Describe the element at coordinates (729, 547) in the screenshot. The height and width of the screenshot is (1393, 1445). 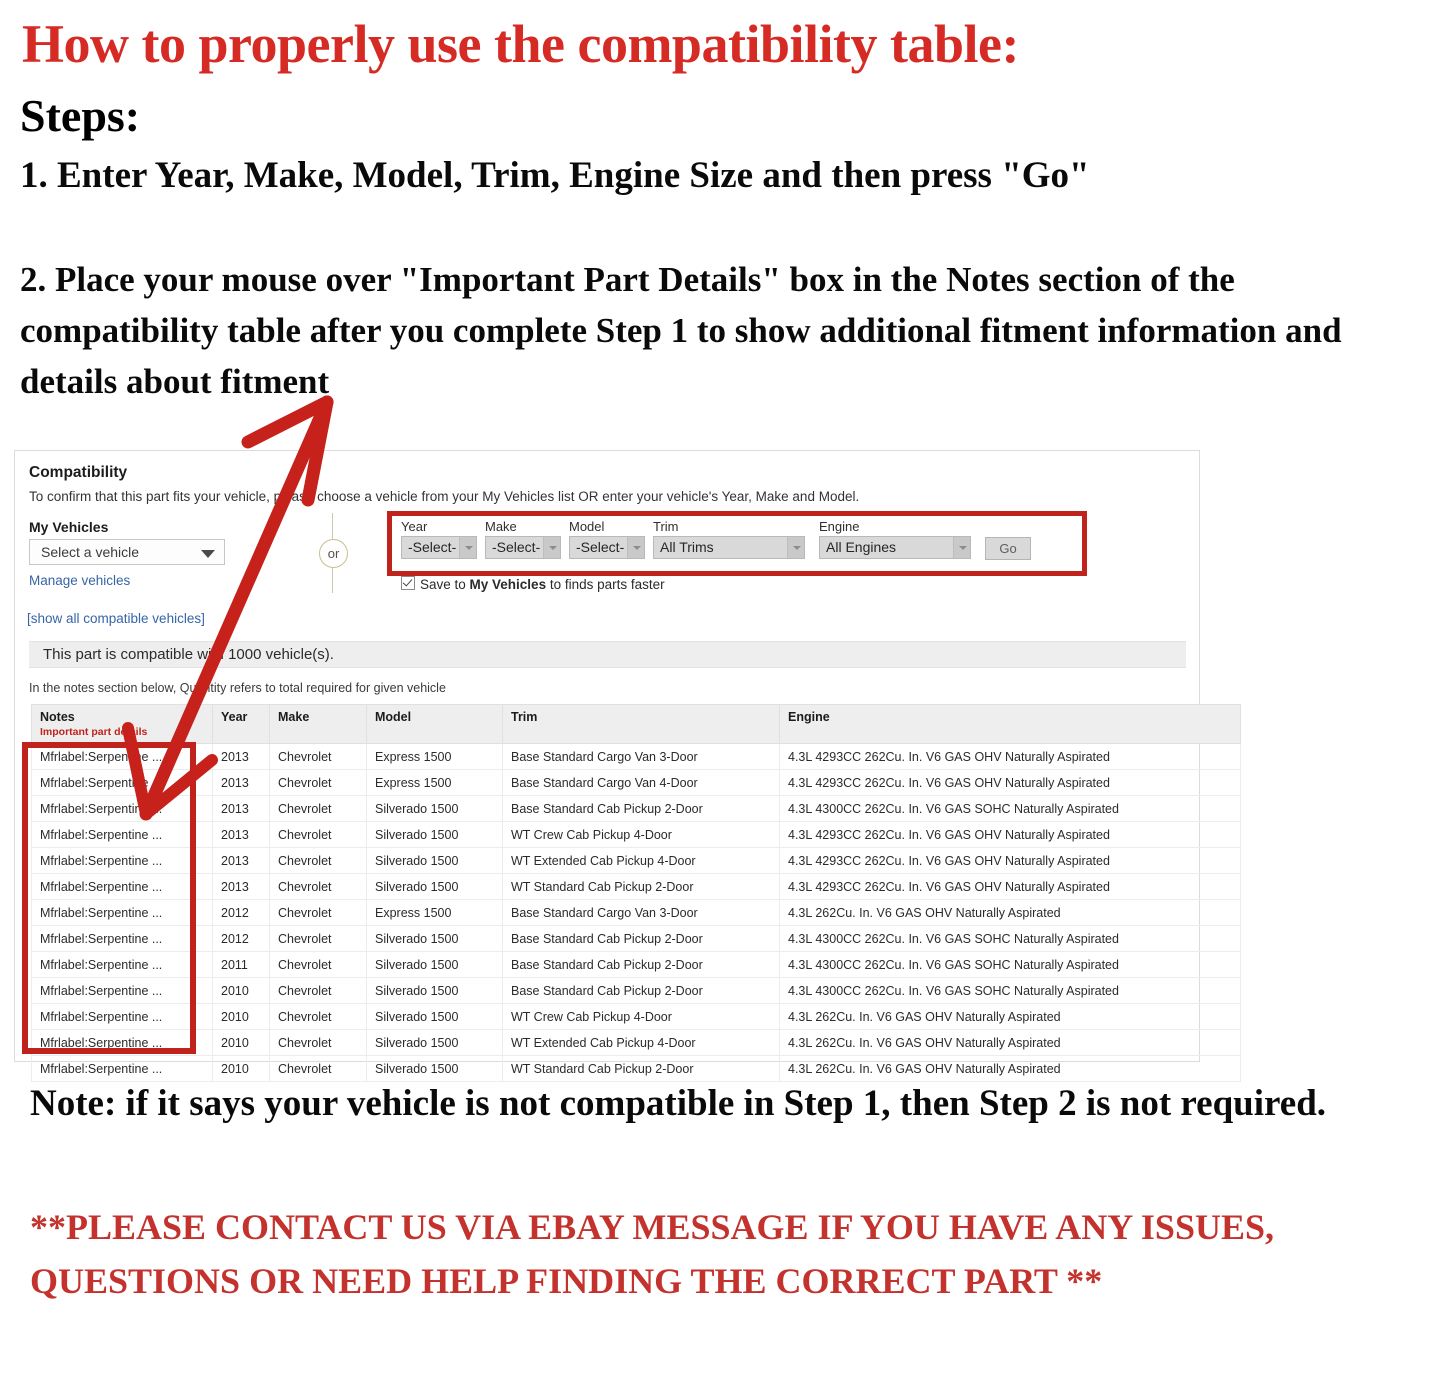
I see `trim-dropdown: All Trims` at that location.